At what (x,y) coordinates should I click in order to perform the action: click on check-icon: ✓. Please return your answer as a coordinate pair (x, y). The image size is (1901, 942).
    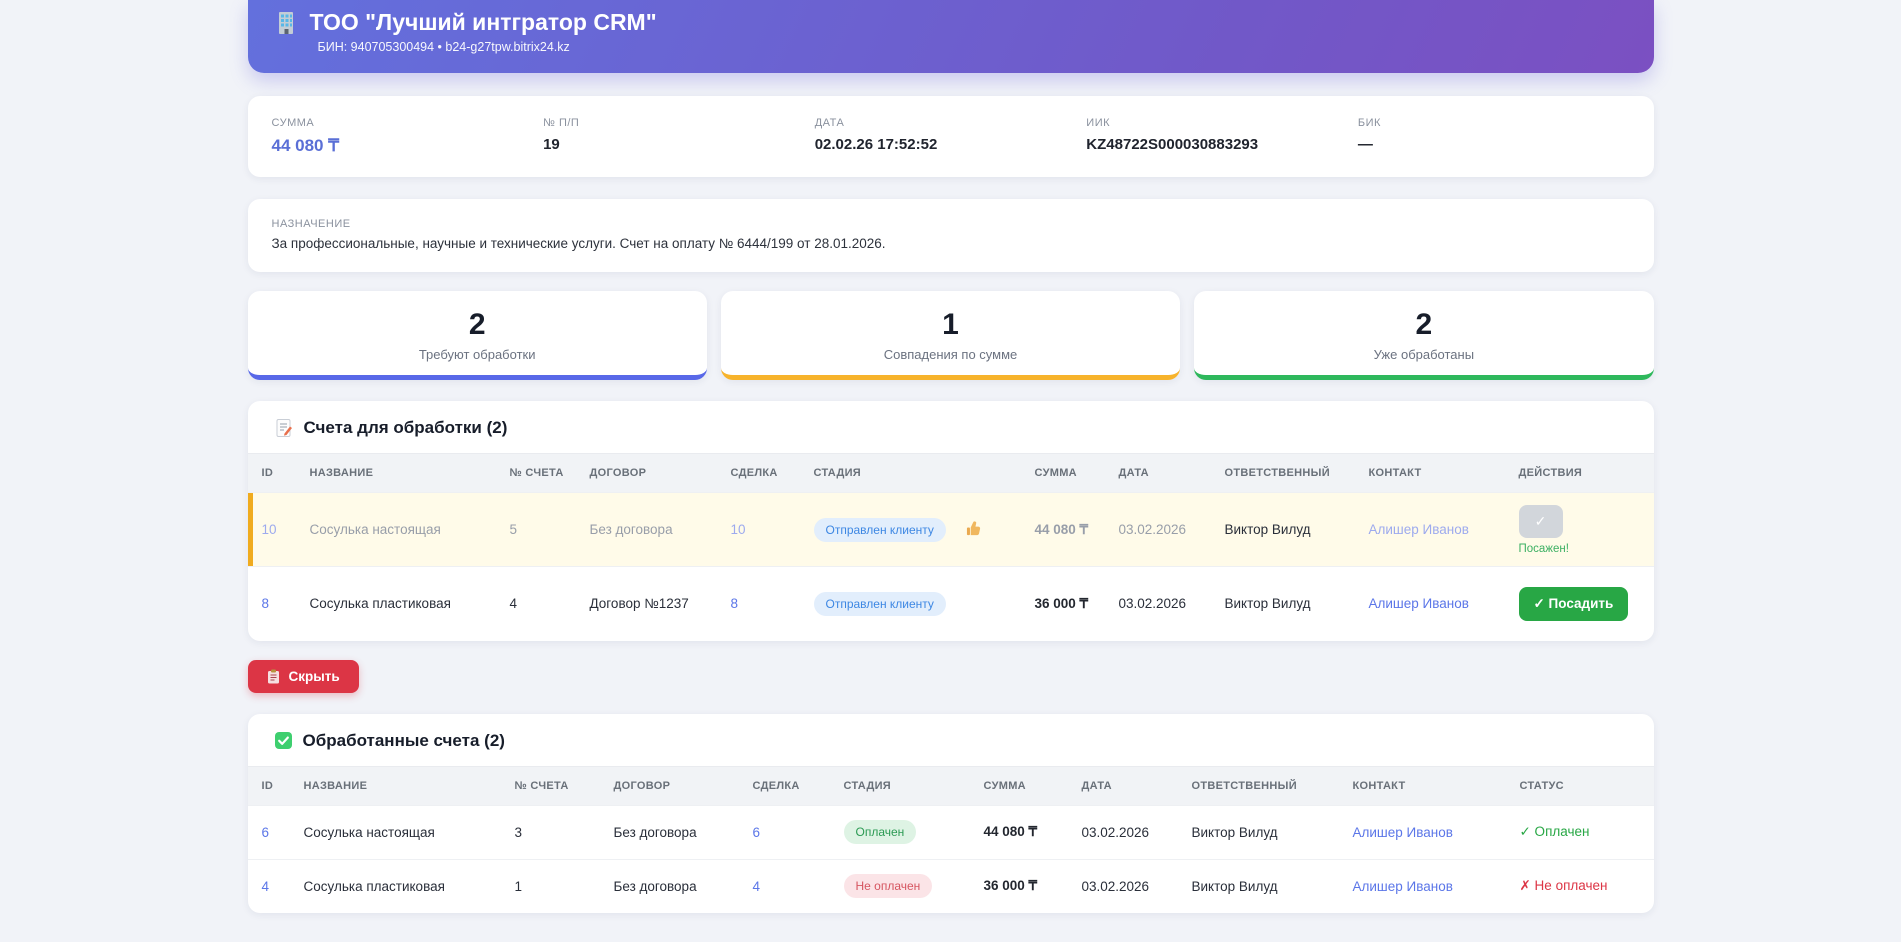
    Looking at the image, I should click on (1540, 520).